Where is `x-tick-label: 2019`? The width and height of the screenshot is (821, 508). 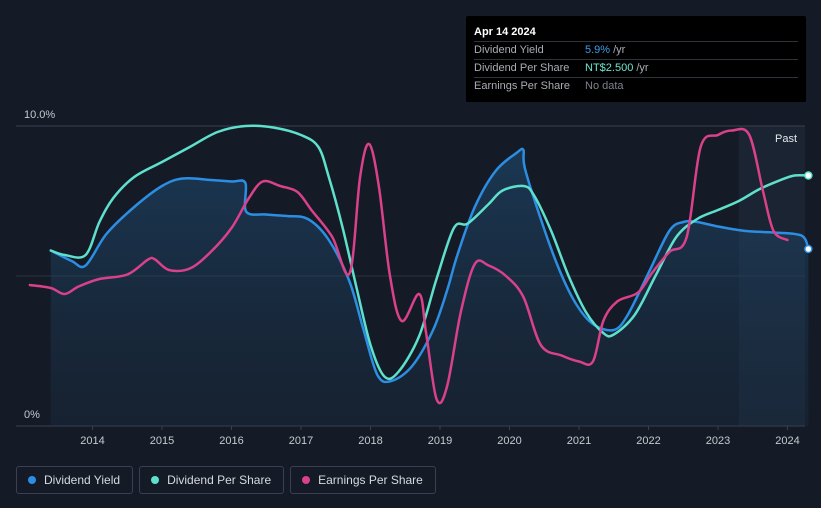 x-tick-label: 2019 is located at coordinates (440, 441).